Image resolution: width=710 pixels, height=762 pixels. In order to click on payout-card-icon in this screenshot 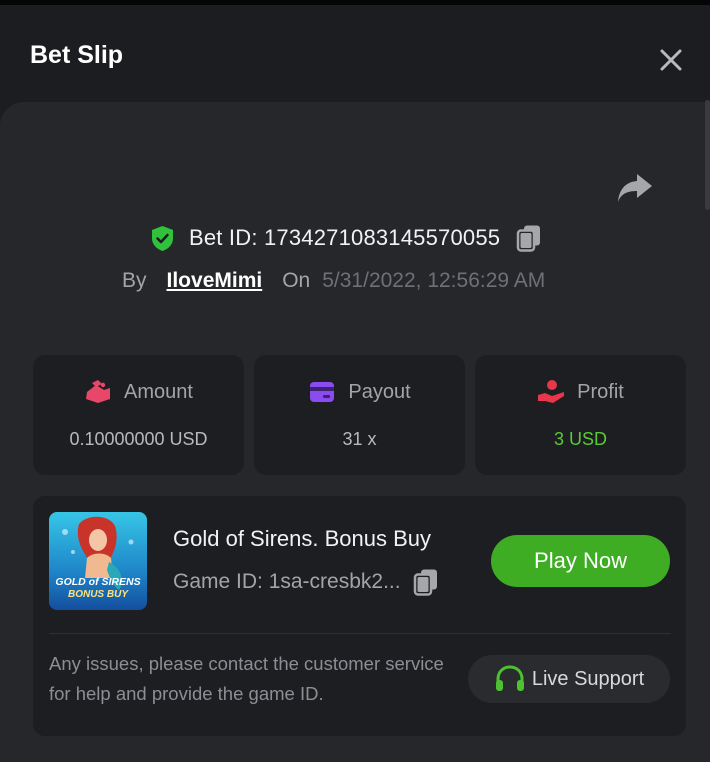, I will do `click(322, 392)`.